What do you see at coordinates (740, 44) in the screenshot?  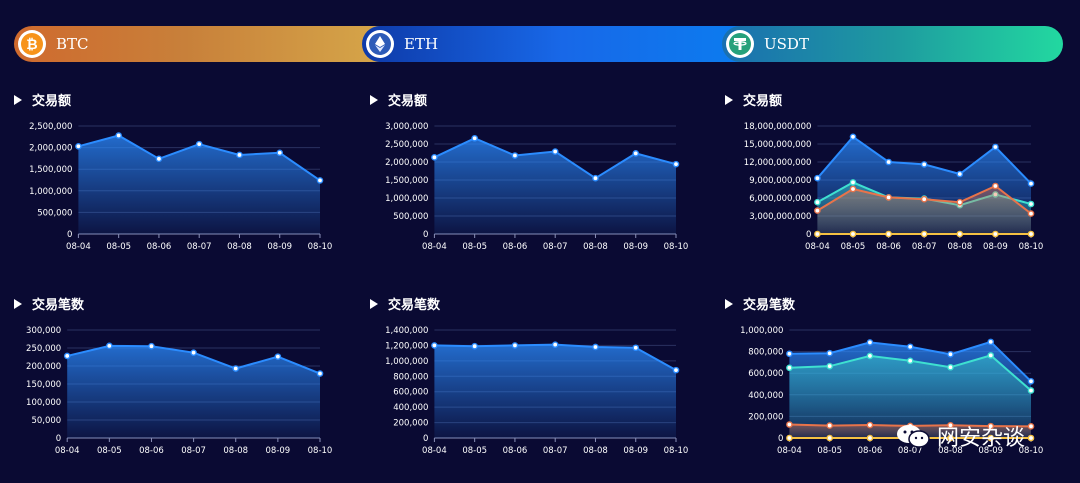 I see `tether-icon` at bounding box center [740, 44].